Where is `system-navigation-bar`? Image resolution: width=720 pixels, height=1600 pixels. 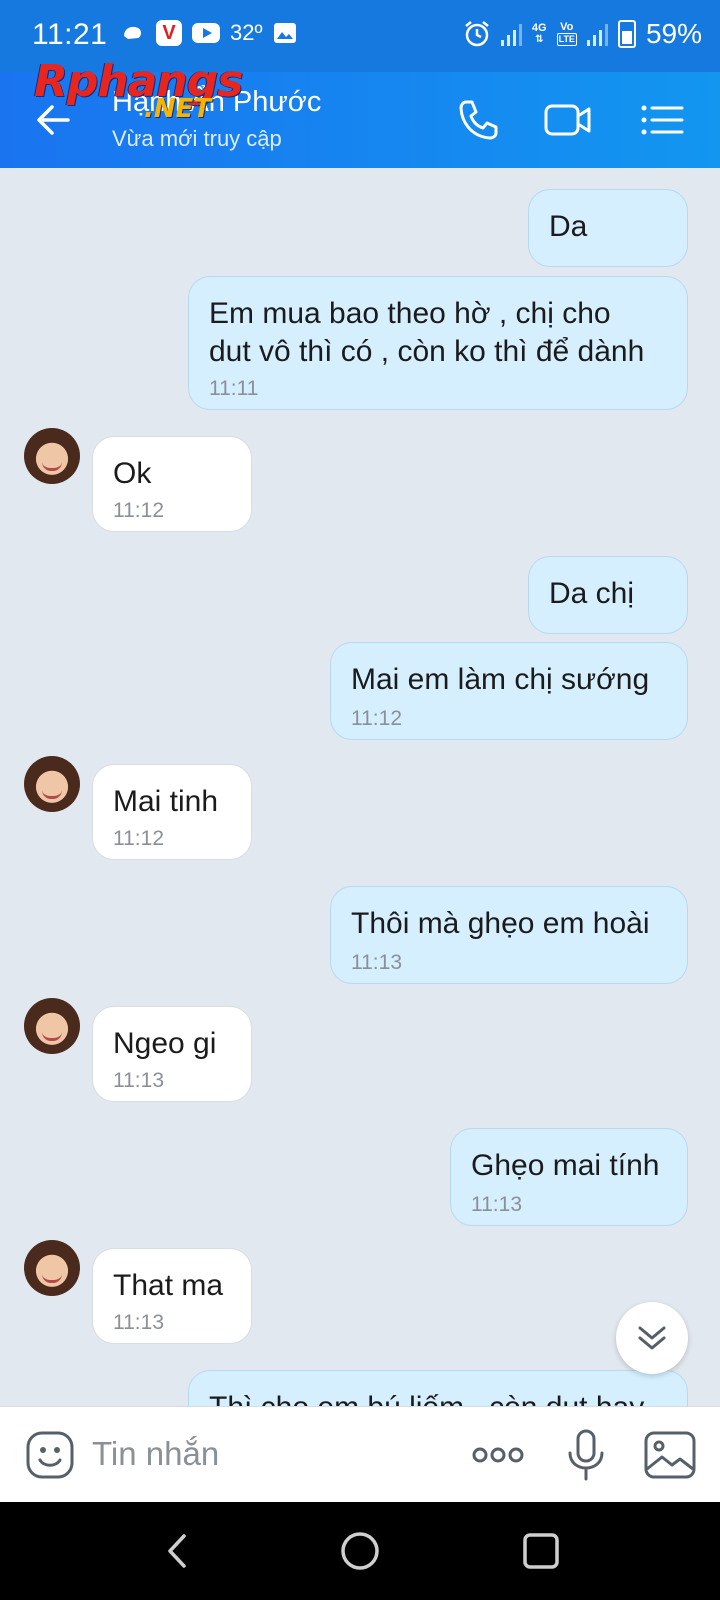
system-navigation-bar is located at coordinates (360, 1551).